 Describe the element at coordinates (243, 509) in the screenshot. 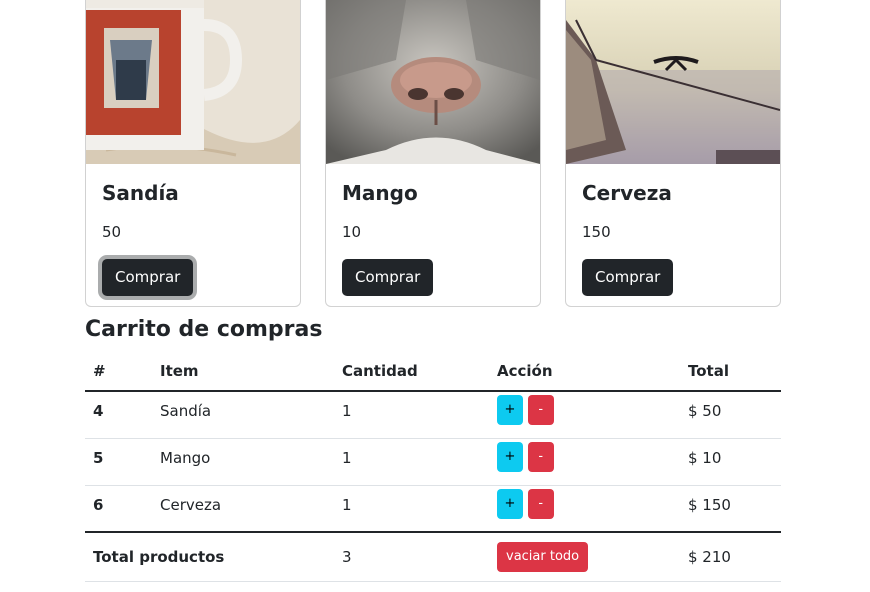

I see `row-item: Cerveza` at that location.